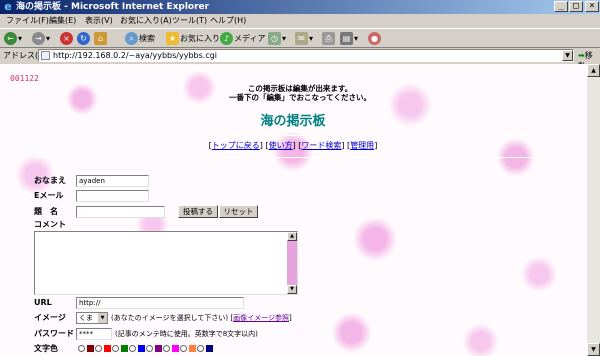 The height and width of the screenshot is (356, 600). What do you see at coordinates (38, 38) in the screenshot?
I see `forward-arrow-icon: →` at bounding box center [38, 38].